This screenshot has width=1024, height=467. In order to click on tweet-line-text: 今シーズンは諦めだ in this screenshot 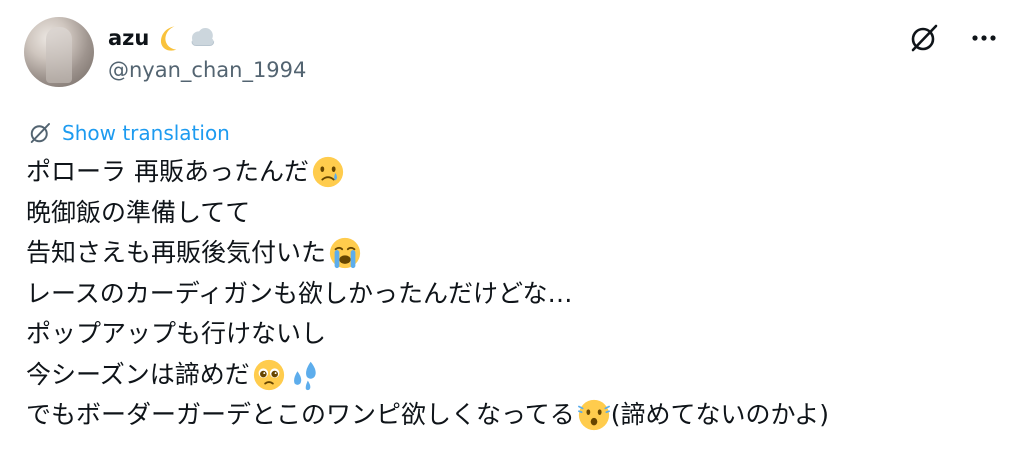, I will do `click(138, 374)`.